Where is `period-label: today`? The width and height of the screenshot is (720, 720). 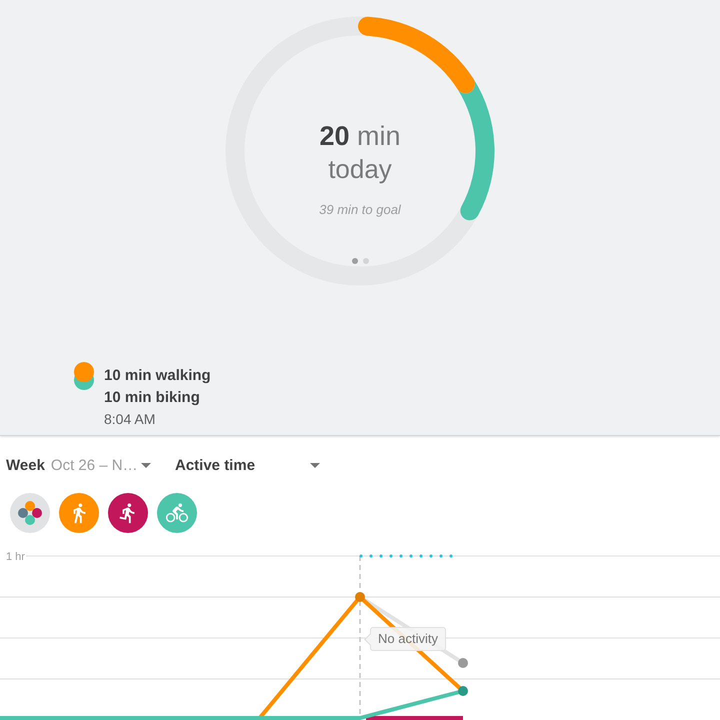 period-label: today is located at coordinates (360, 169).